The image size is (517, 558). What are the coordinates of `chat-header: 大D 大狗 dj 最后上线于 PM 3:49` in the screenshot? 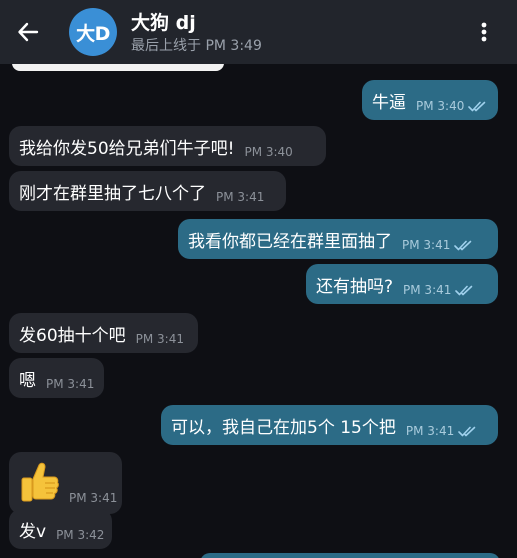 It's located at (258, 32).